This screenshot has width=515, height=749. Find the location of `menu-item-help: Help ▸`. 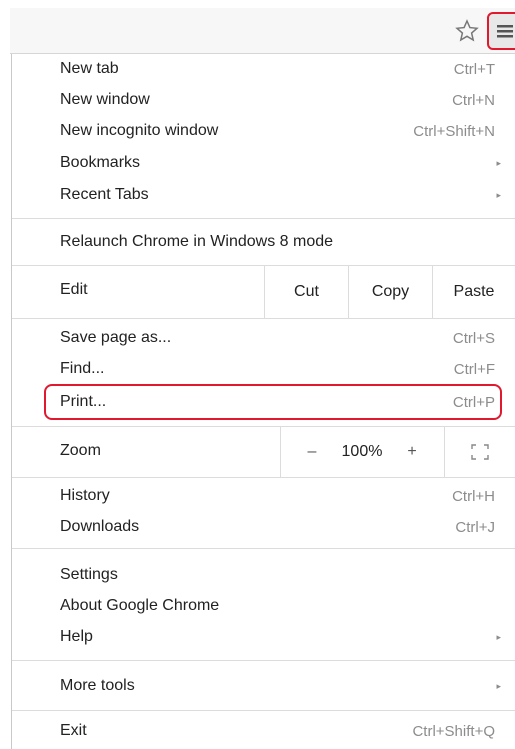

menu-item-help: Help ▸ is located at coordinates (263, 637).